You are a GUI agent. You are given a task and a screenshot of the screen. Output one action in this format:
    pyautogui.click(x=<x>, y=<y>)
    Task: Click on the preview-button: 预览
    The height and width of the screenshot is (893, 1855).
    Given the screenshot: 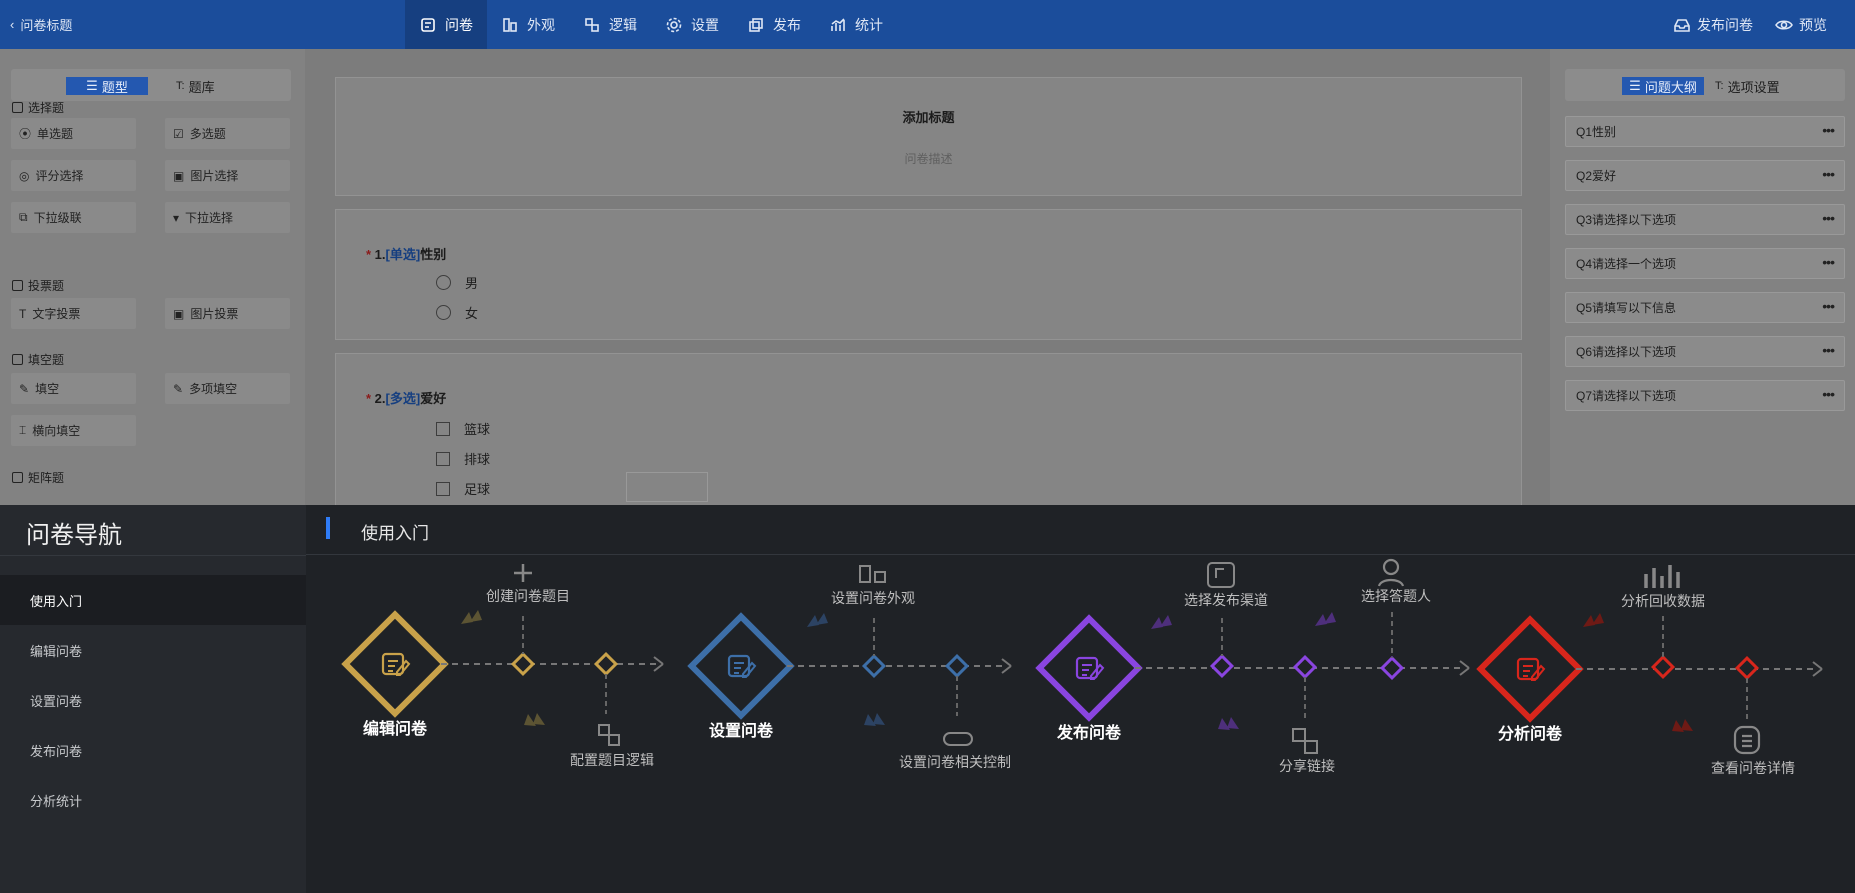 What is the action you would take?
    pyautogui.click(x=1801, y=25)
    